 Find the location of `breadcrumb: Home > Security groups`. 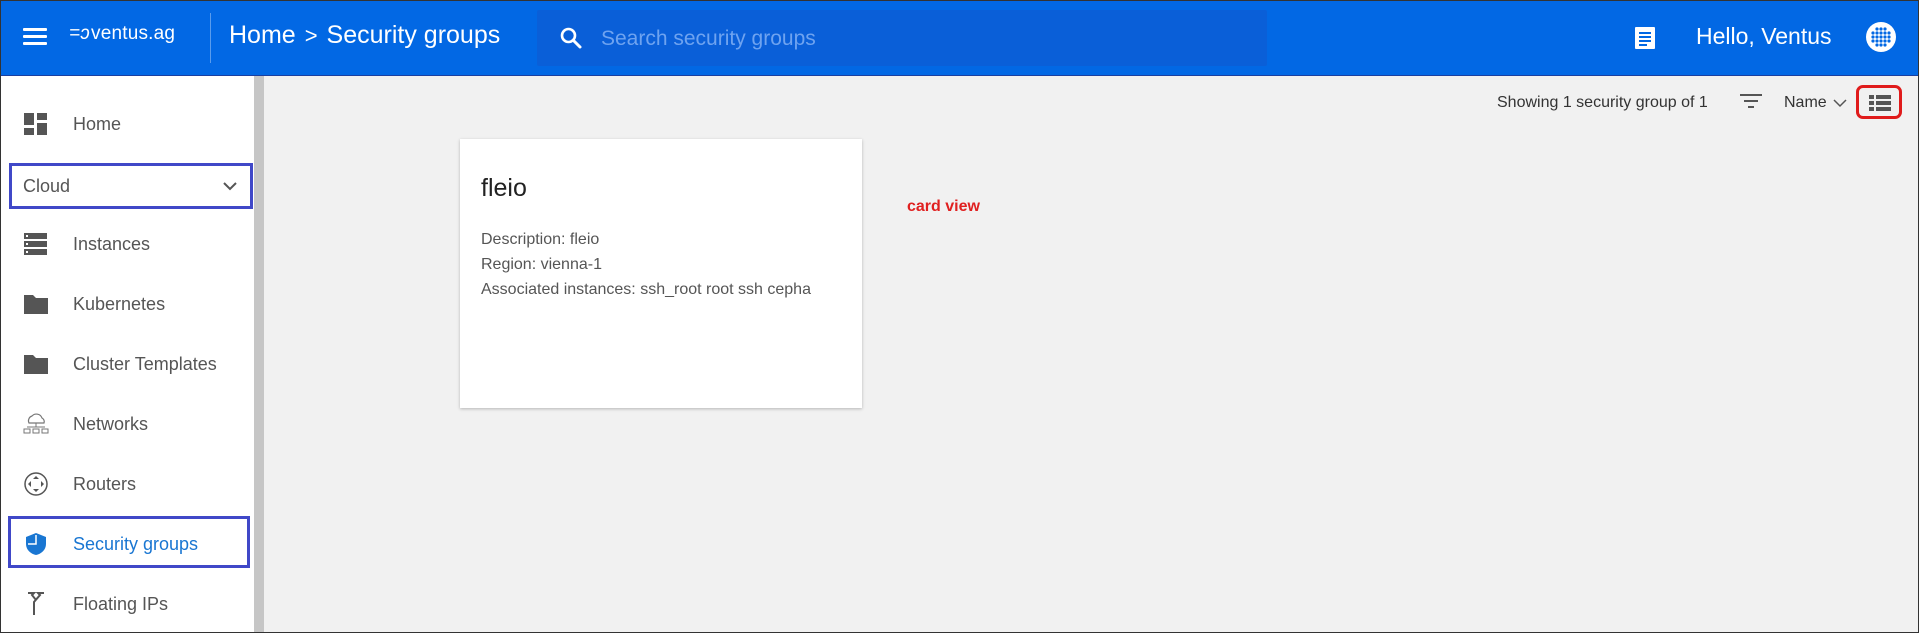

breadcrumb: Home > Security groups is located at coordinates (364, 35).